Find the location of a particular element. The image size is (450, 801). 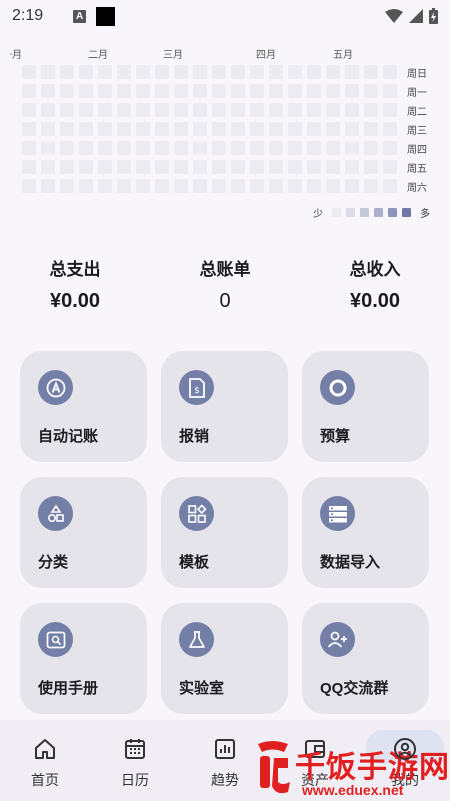

budget-card: 预算 is located at coordinates (365, 406).